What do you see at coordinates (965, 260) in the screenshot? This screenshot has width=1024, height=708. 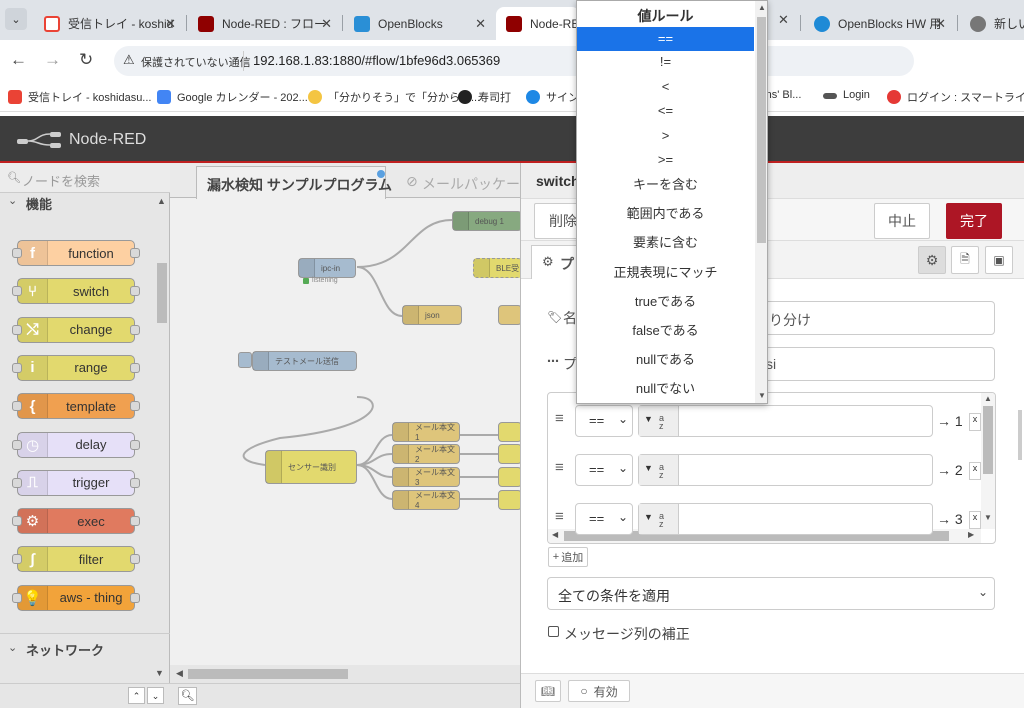 I see `description-button: 🗎` at bounding box center [965, 260].